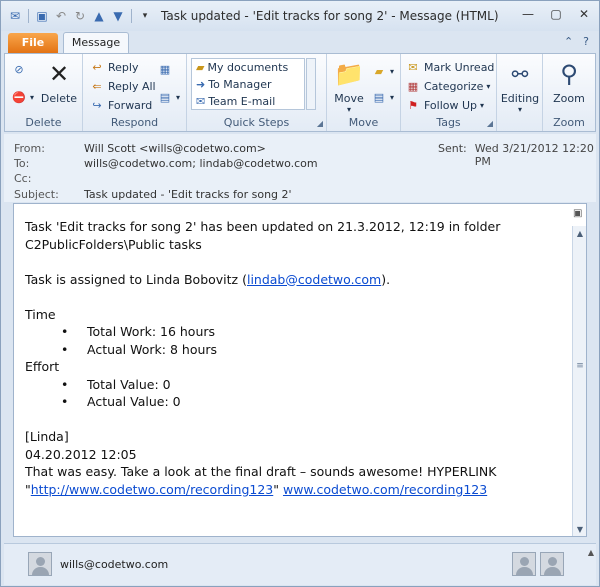  What do you see at coordinates (122, 86) in the screenshot?
I see `reply-all-button: ⇐ Reply All` at bounding box center [122, 86].